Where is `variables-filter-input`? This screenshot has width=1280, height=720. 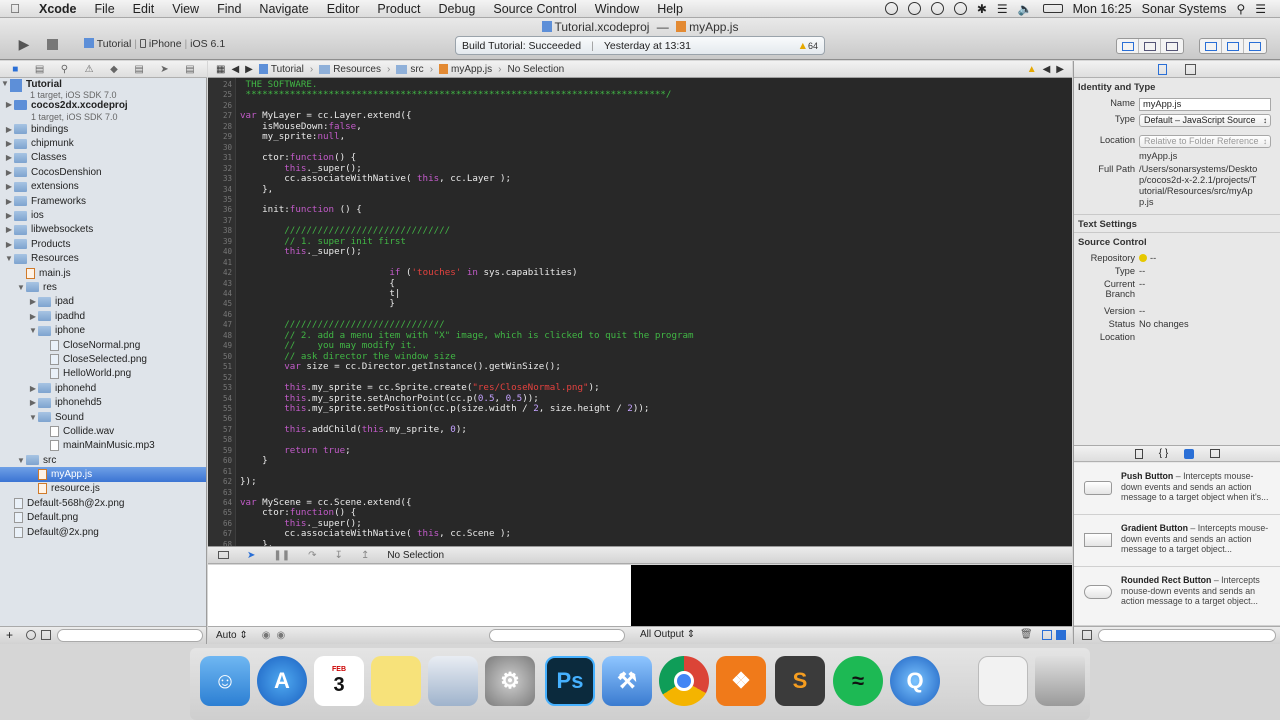 variables-filter-input is located at coordinates (557, 635).